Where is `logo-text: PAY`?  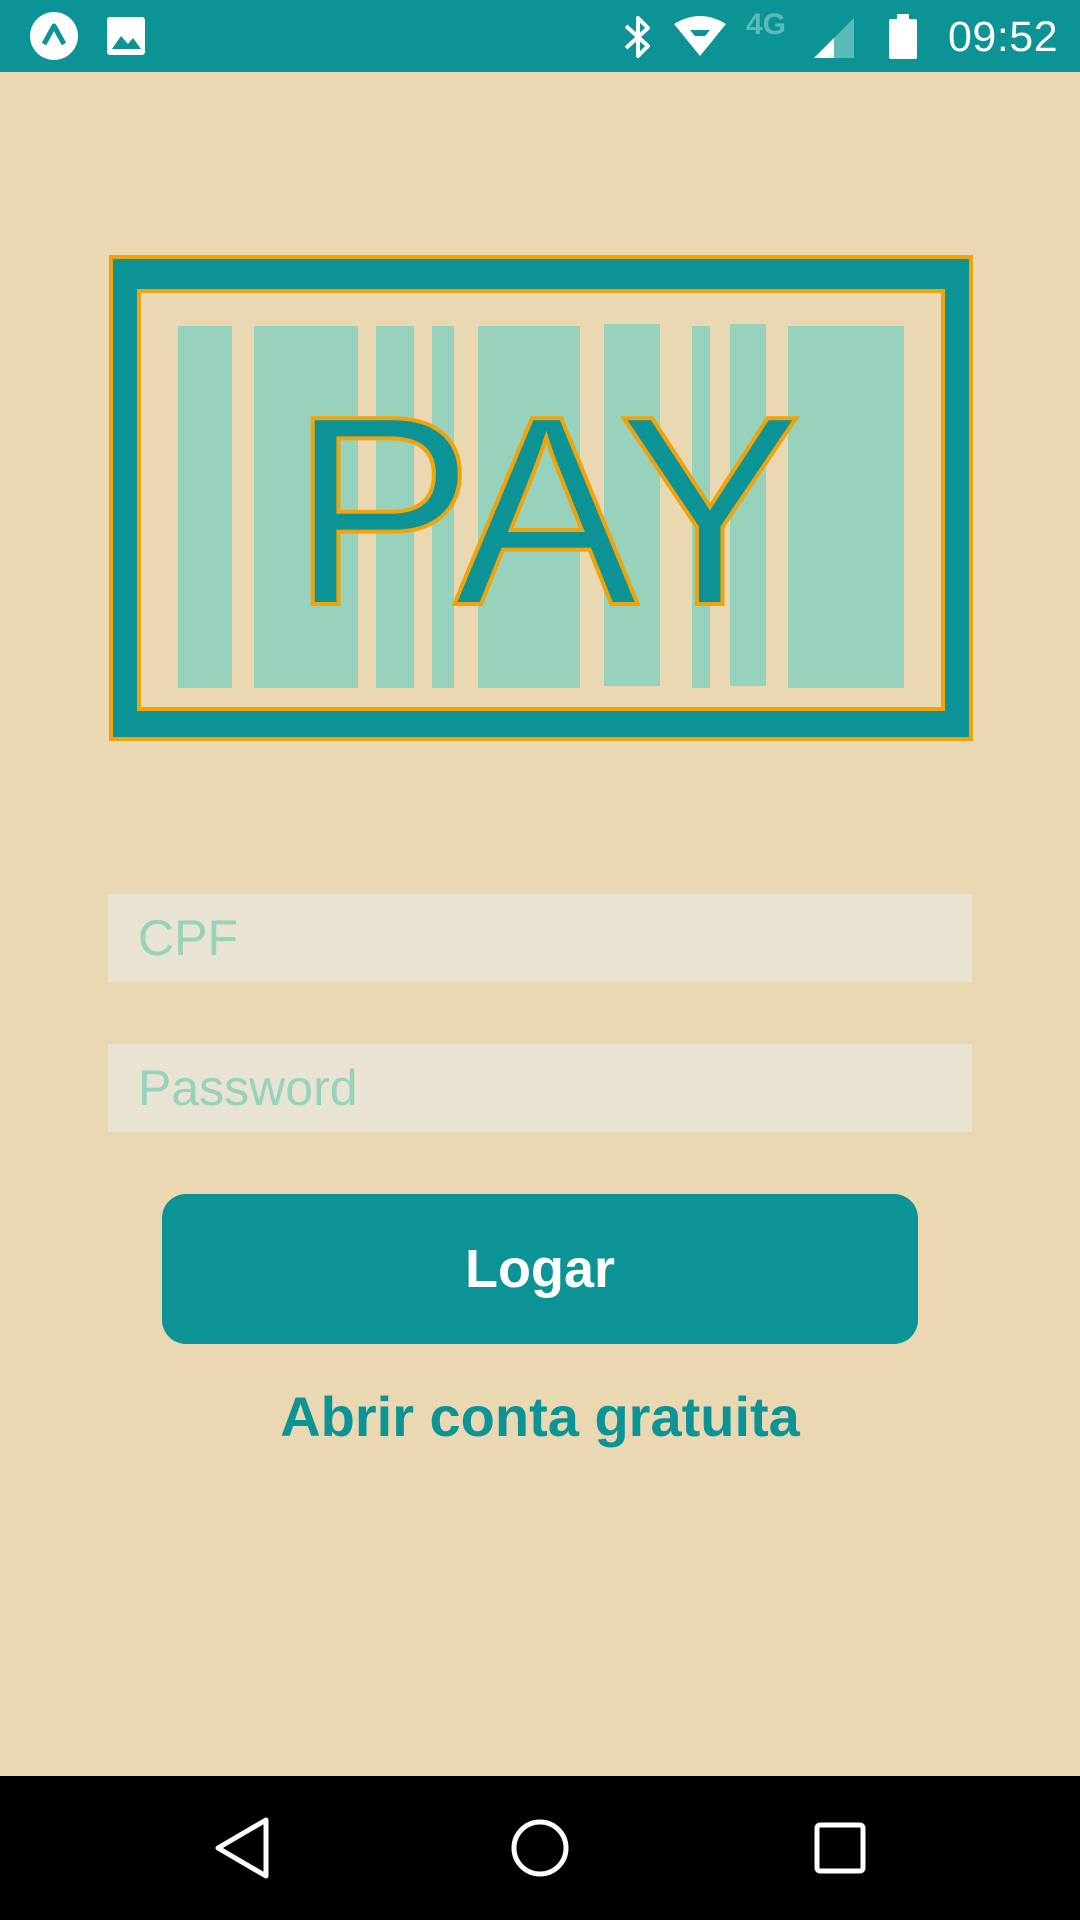 logo-text: PAY is located at coordinates (546, 511).